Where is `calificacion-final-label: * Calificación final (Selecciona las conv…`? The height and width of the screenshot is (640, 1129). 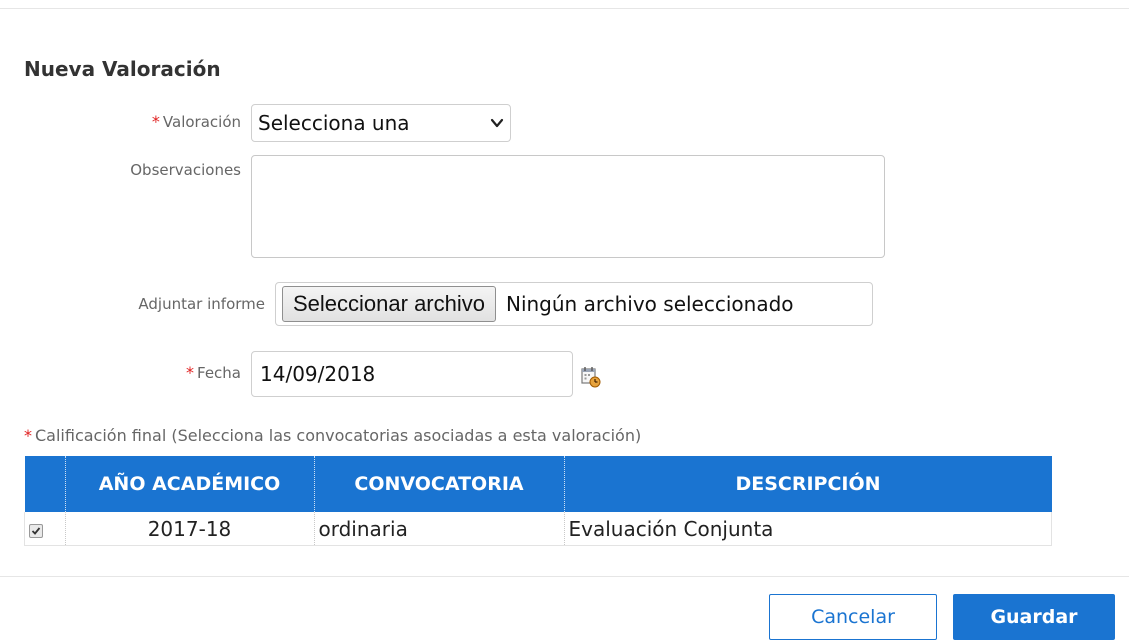
calificacion-final-label: * Calificación final (Selecciona las conv… is located at coordinates (332, 435).